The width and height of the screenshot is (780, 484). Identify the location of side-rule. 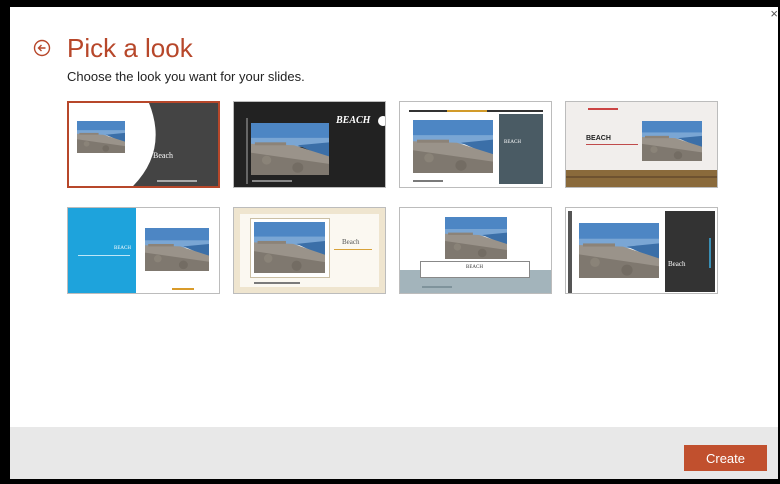
(570, 252).